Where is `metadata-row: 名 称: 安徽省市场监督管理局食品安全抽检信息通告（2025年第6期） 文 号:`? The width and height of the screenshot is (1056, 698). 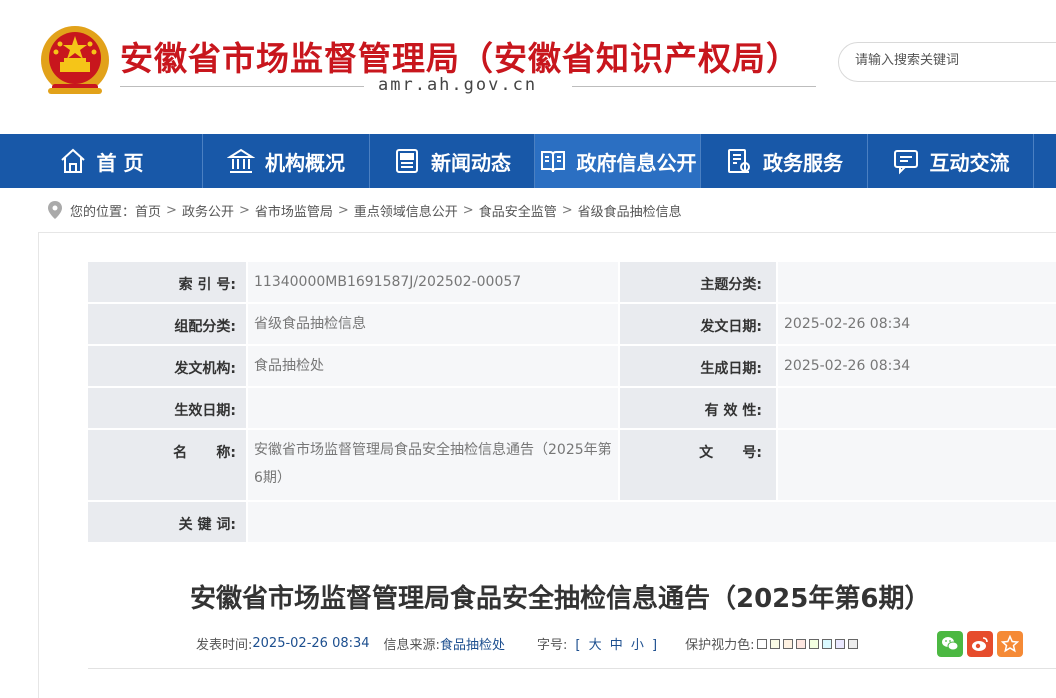
metadata-row: 名 称: 安徽省市场监督管理局食品安全抽检信息通告（2025年第6期） 文 号: is located at coordinates (572, 465).